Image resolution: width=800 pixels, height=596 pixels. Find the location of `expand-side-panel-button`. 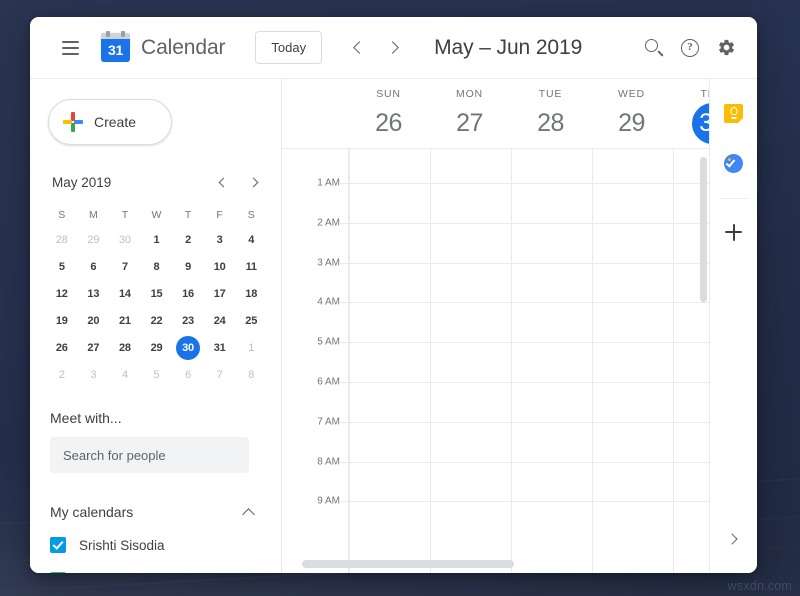

expand-side-panel-button is located at coordinates (734, 539).